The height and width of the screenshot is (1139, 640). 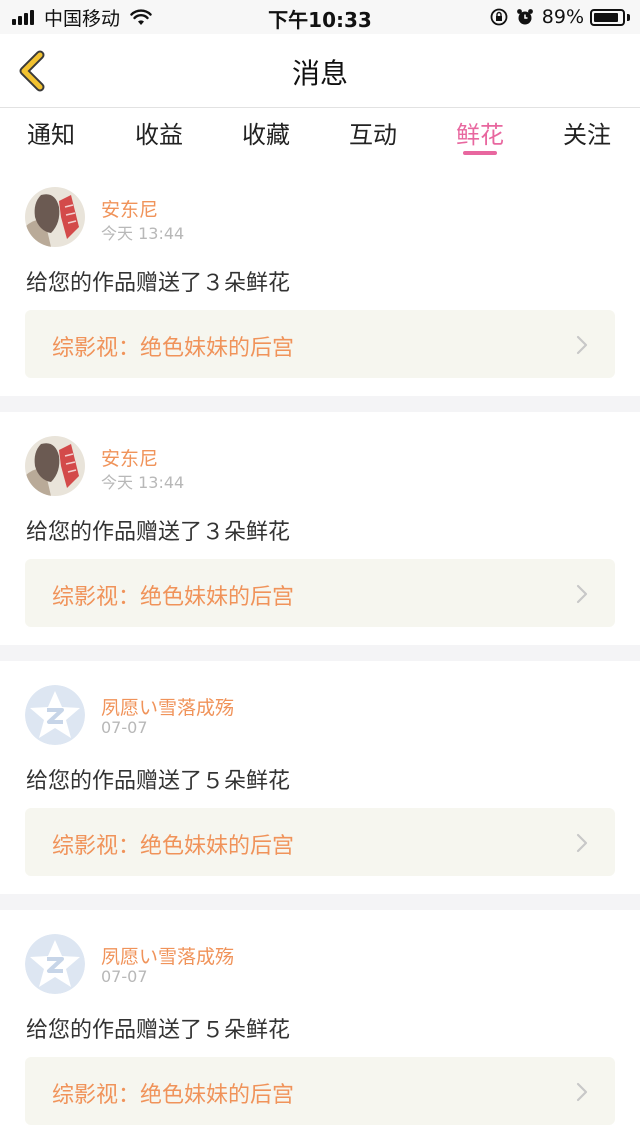 What do you see at coordinates (587, 132) in the screenshot?
I see `tab-following: 关注` at bounding box center [587, 132].